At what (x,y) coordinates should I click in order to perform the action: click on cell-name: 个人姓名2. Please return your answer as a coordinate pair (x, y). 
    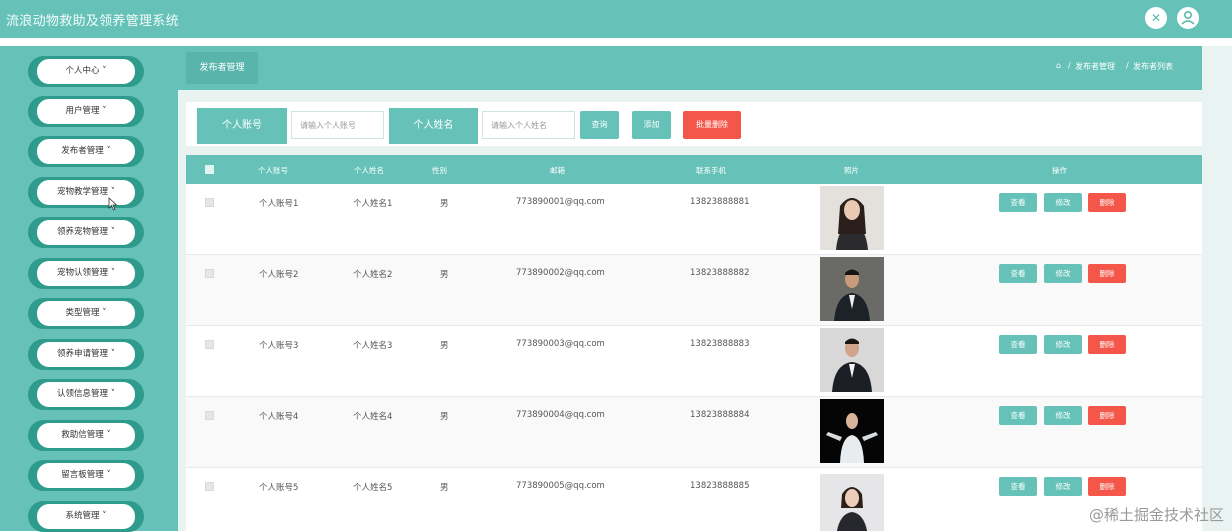
    Looking at the image, I should click on (373, 275).